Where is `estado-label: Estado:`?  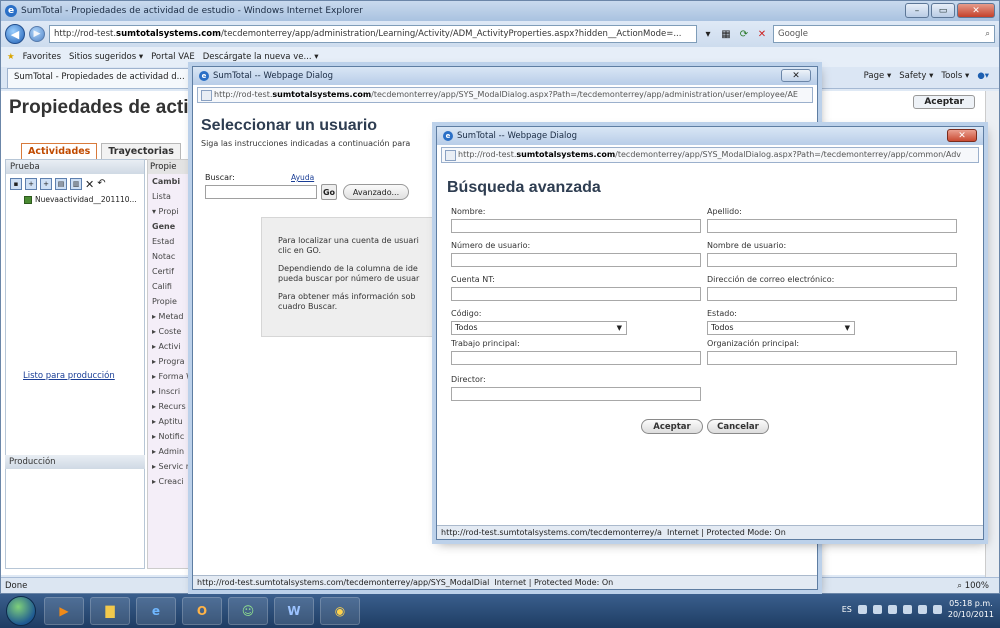
estado-label: Estado: is located at coordinates (722, 313).